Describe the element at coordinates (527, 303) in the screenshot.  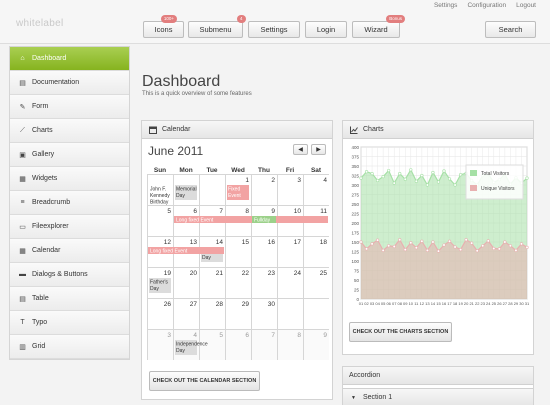
I see `chart-x-tick-label: 31` at that location.